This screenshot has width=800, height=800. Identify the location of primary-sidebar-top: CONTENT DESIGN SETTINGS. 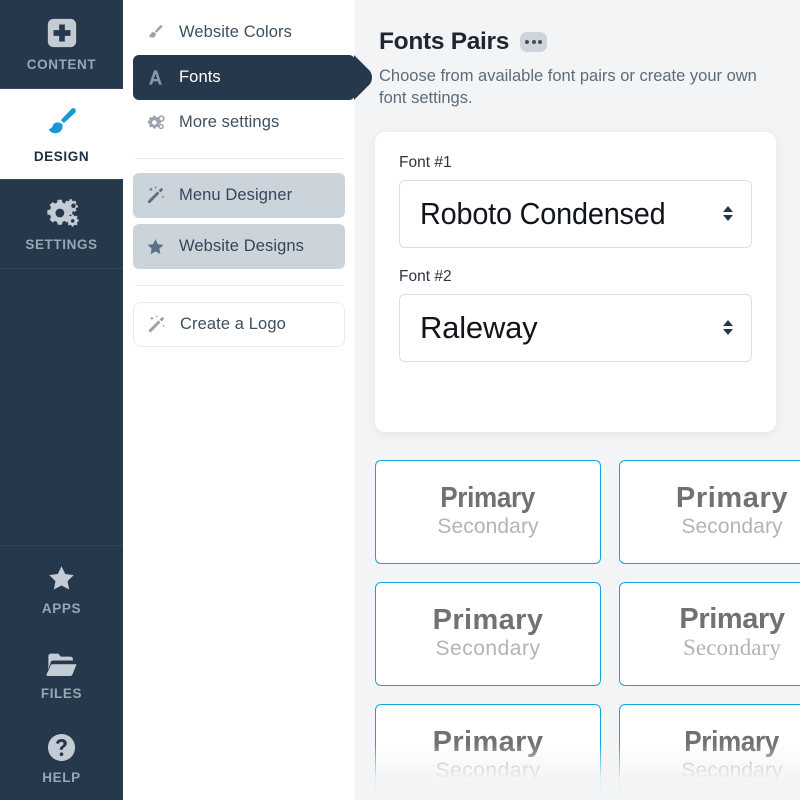
(61, 134).